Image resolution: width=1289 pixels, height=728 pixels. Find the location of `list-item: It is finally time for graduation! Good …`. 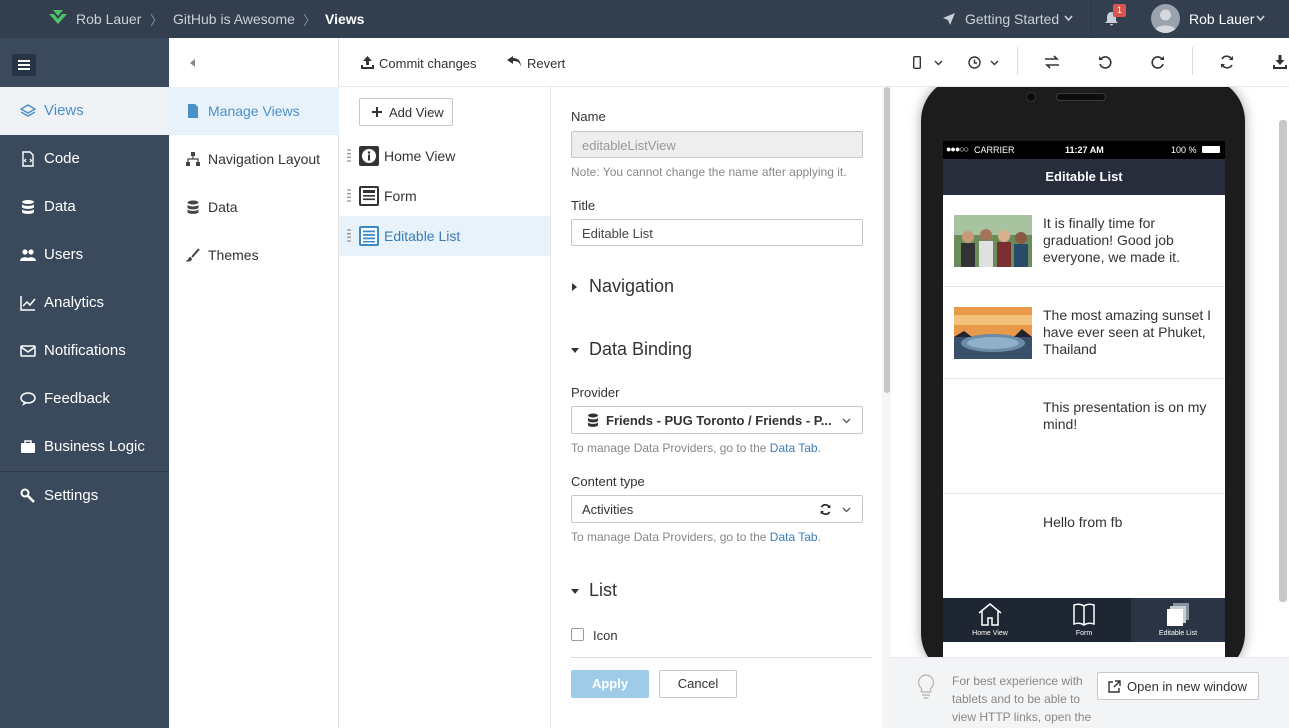

list-item: It is finally time for graduation! Good … is located at coordinates (1084, 241).